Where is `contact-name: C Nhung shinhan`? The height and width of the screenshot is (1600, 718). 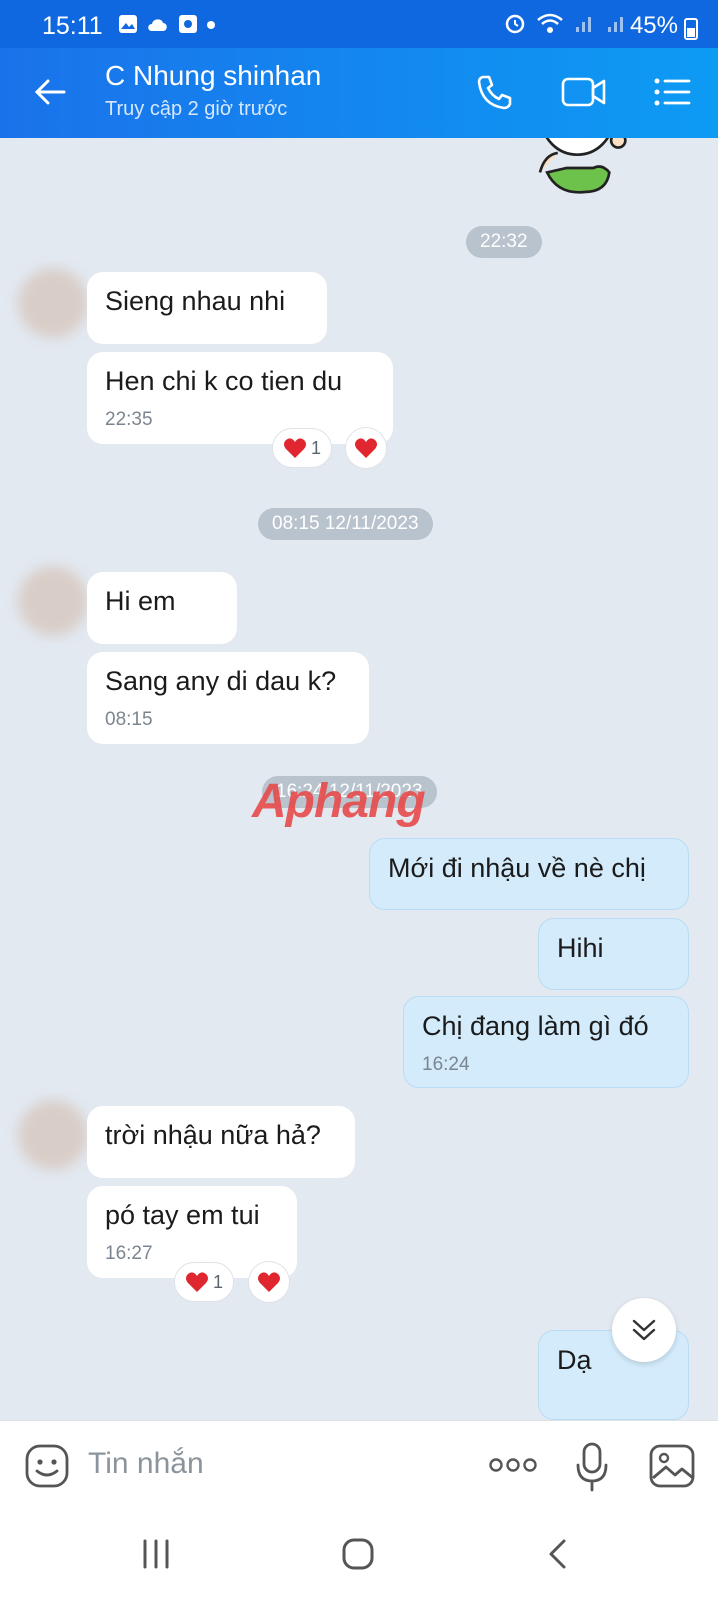
contact-name: C Nhung shinhan is located at coordinates (213, 76).